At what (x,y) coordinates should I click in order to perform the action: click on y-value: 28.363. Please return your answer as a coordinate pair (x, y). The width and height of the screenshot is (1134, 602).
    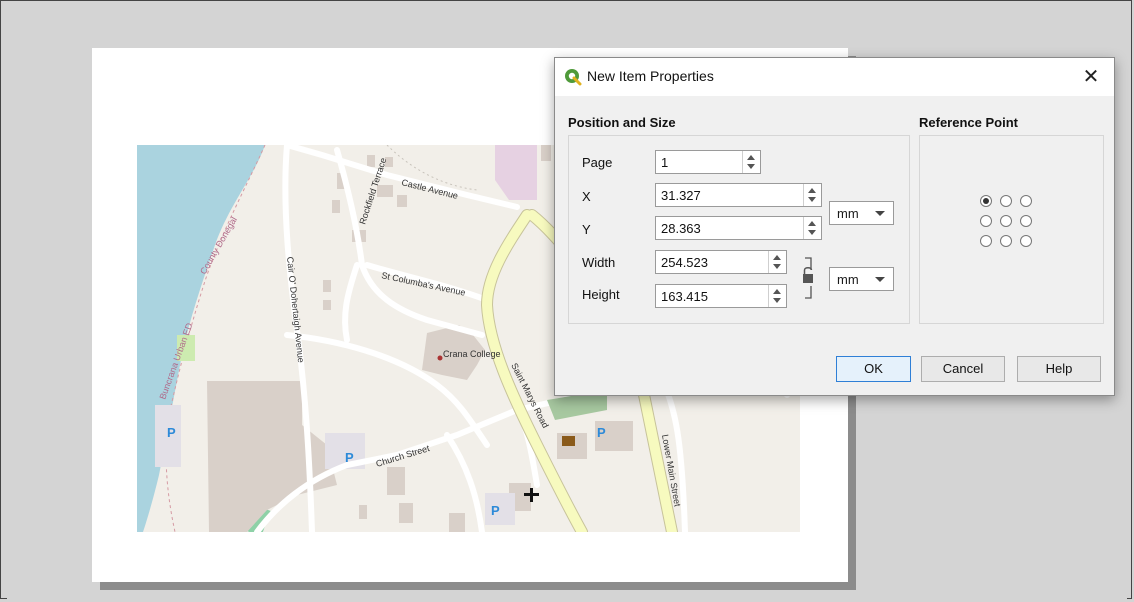
    Looking at the image, I should click on (681, 228).